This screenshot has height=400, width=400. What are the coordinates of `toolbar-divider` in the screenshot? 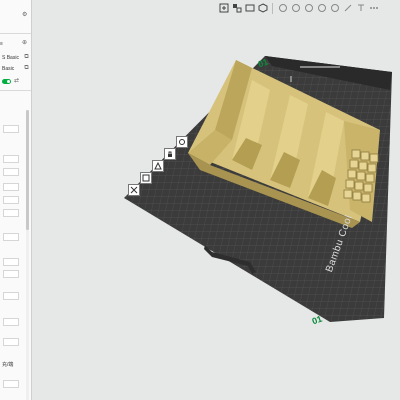 It's located at (272, 8).